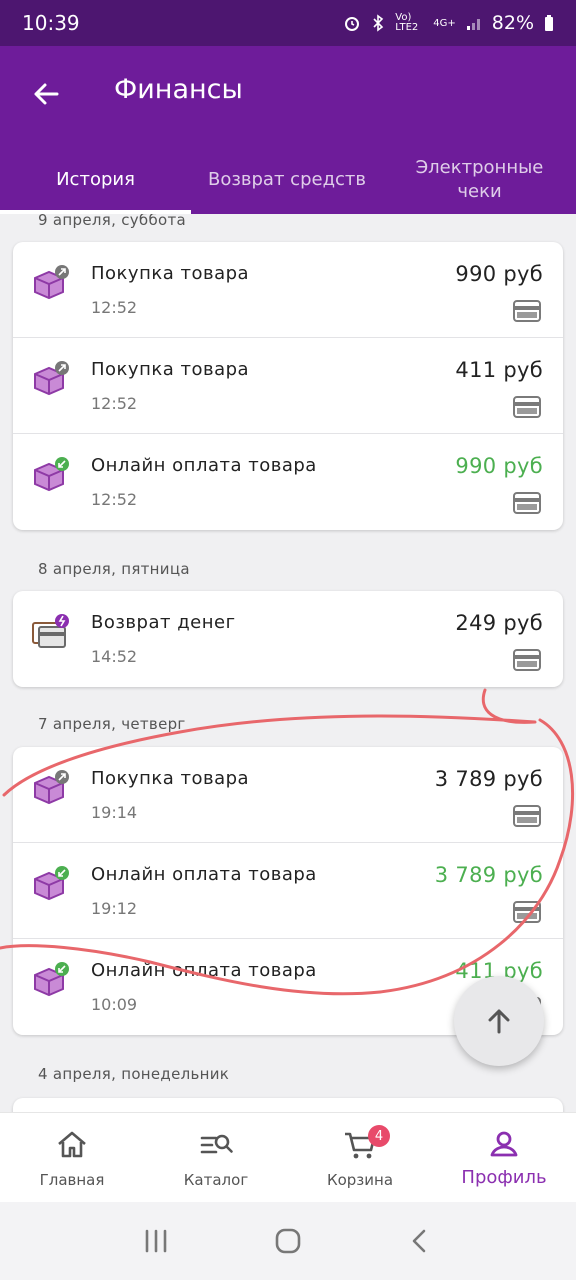 The height and width of the screenshot is (1280, 576). I want to click on nav-catalog: Каталог, so click(216, 1157).